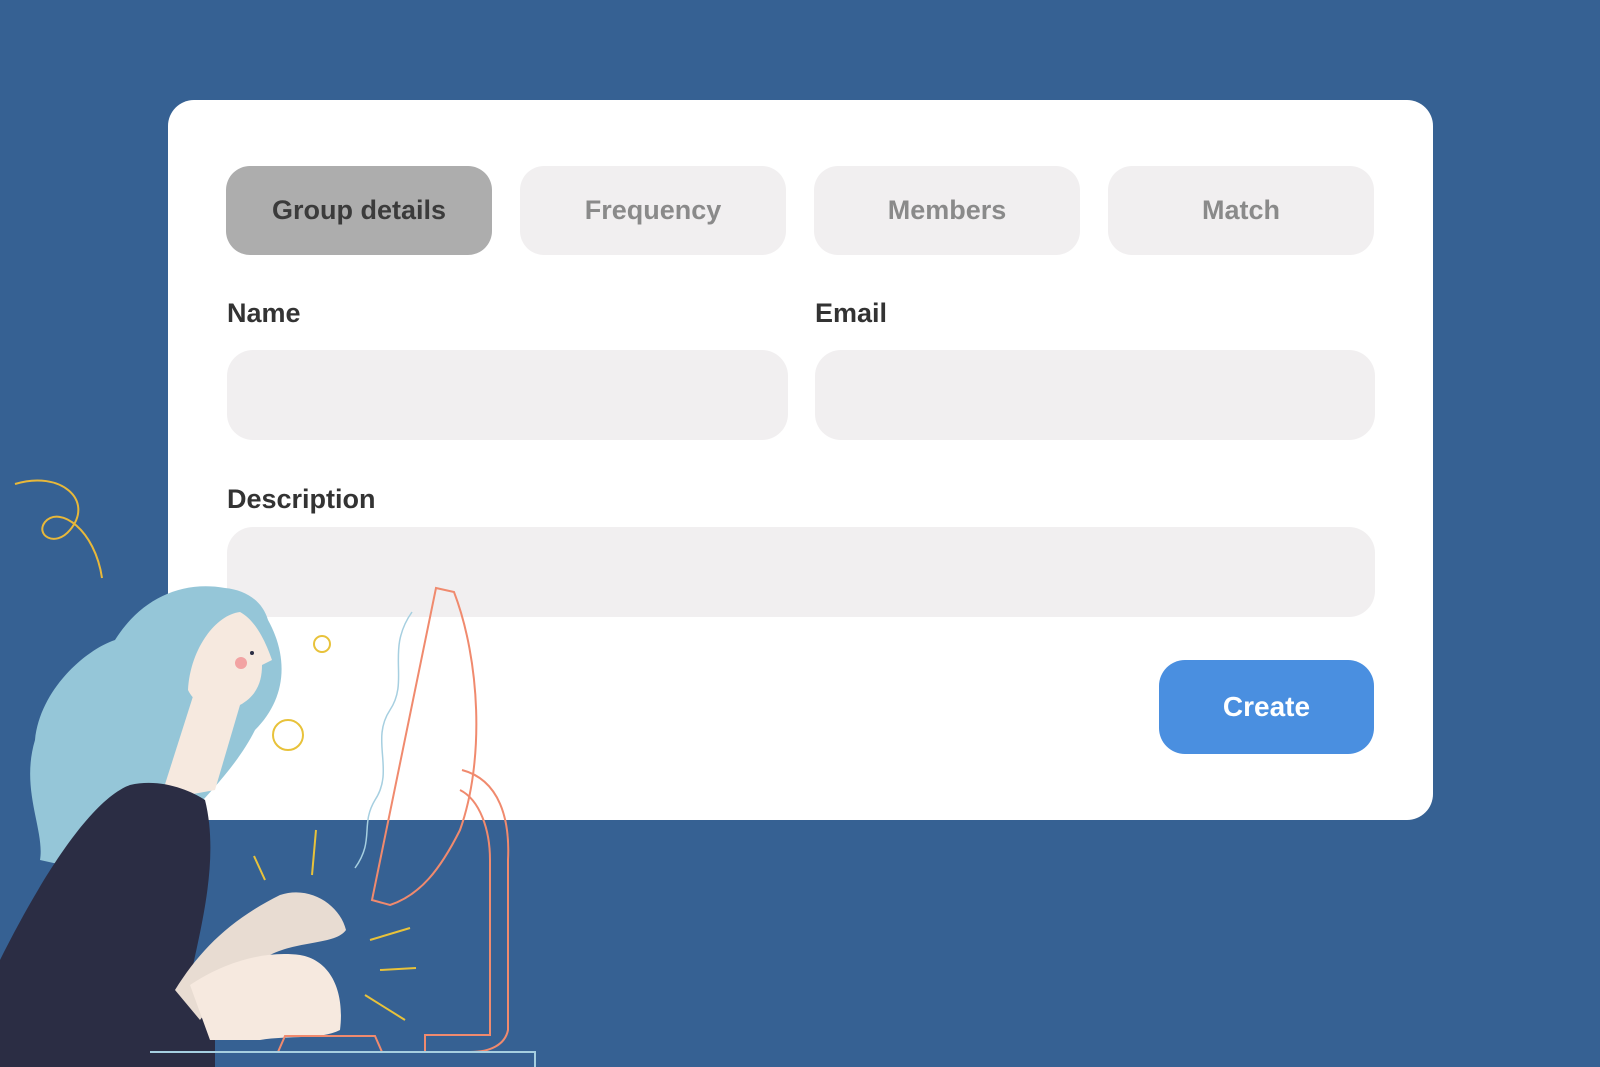 This screenshot has height=1067, width=1600. Describe the element at coordinates (1095, 395) in the screenshot. I see `email-field` at that location.